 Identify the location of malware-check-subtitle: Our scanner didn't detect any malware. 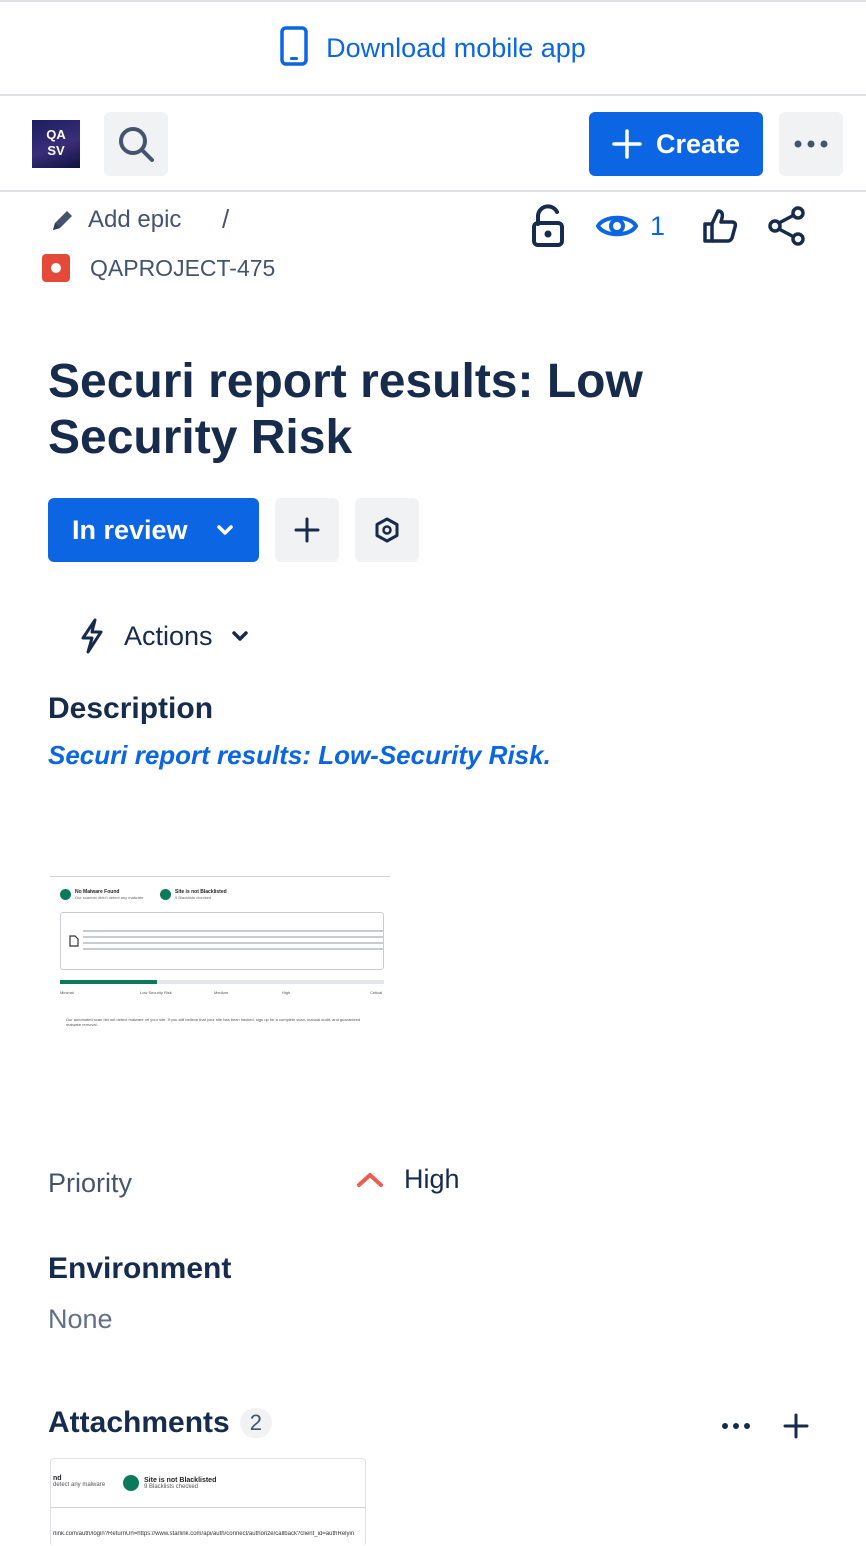
(109, 897).